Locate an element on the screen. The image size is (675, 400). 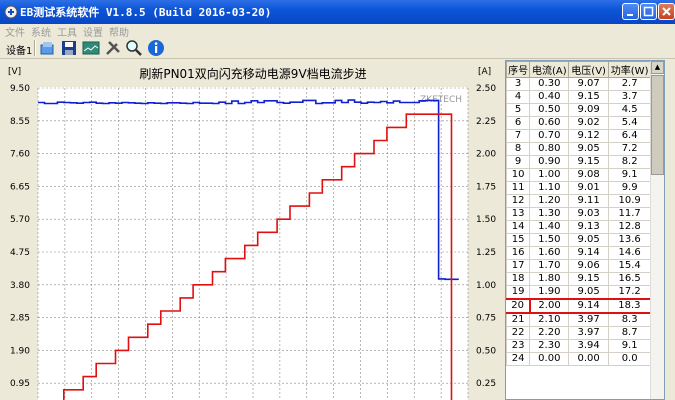
table-row: 11 1.10 9.01 9.9 is located at coordinates (579, 188).